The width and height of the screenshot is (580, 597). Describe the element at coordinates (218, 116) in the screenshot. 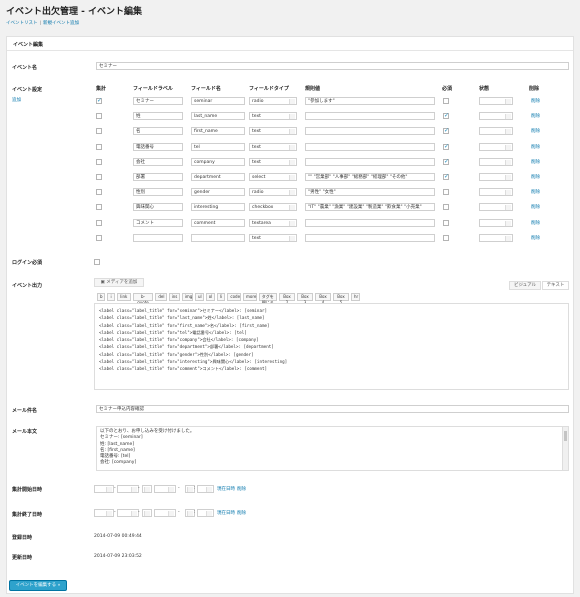

I see `field-name-input: last_name` at that location.